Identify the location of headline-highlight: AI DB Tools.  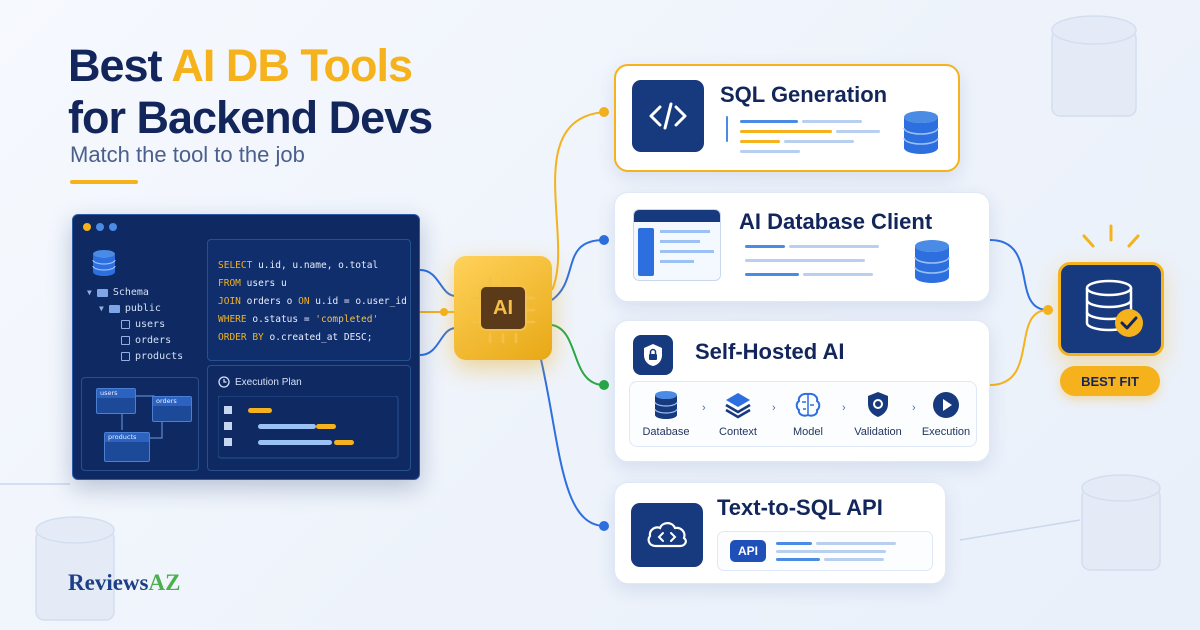
(292, 65).